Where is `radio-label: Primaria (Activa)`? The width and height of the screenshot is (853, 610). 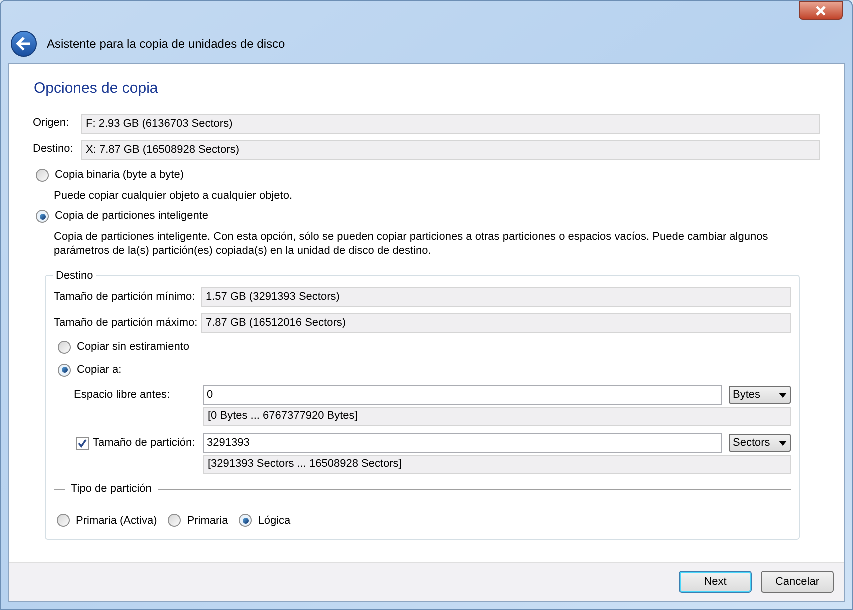
radio-label: Primaria (Activa) is located at coordinates (117, 520).